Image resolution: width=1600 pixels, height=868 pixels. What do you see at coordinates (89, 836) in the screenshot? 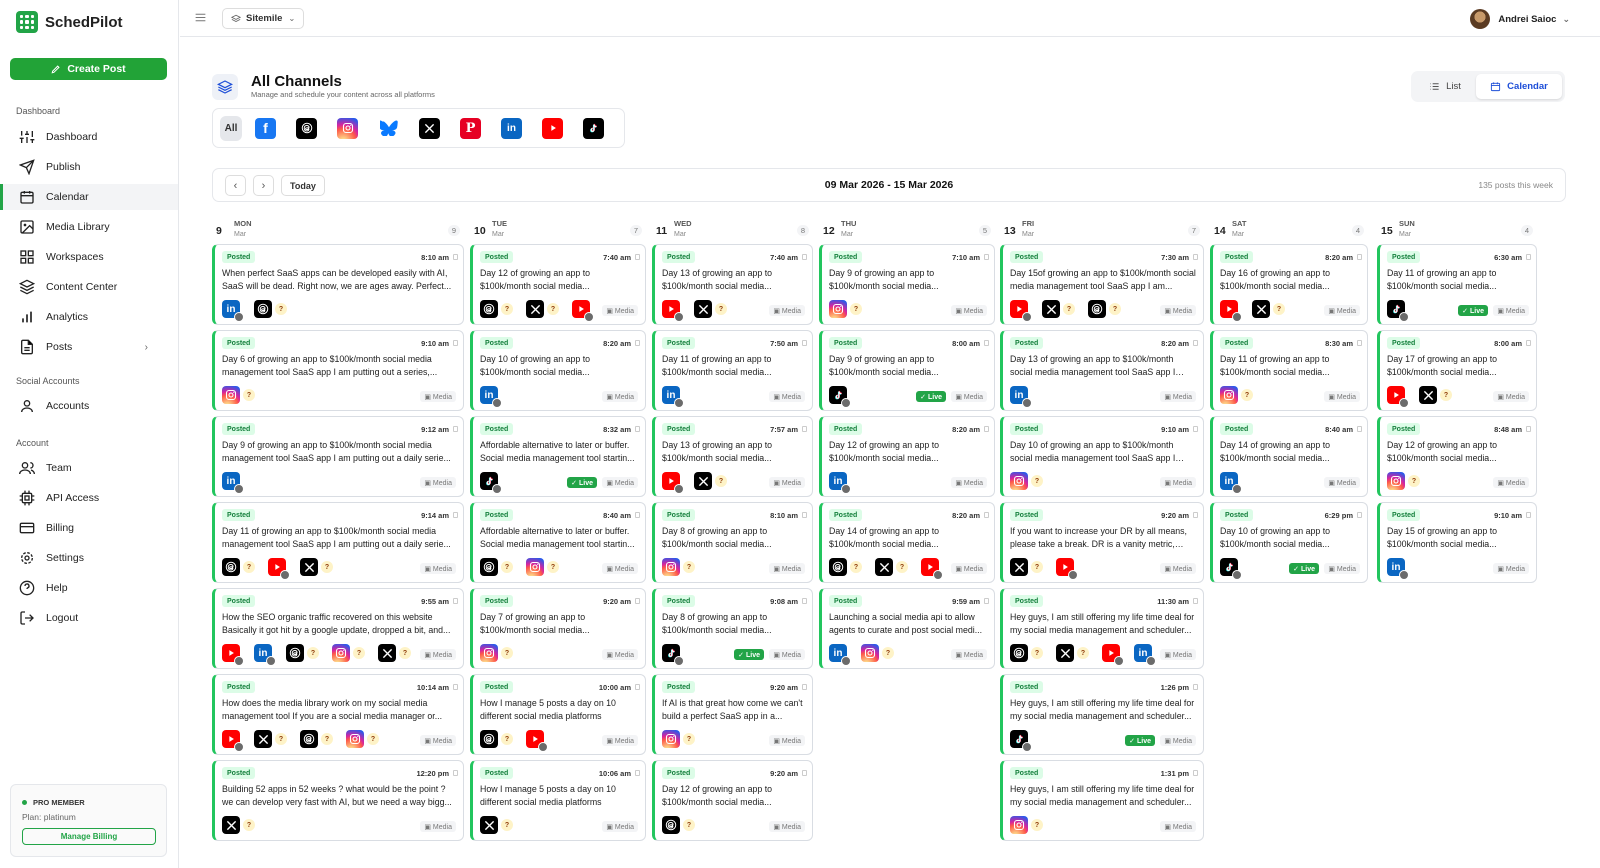
I see `manage-billing-button: Manage Billing` at bounding box center [89, 836].